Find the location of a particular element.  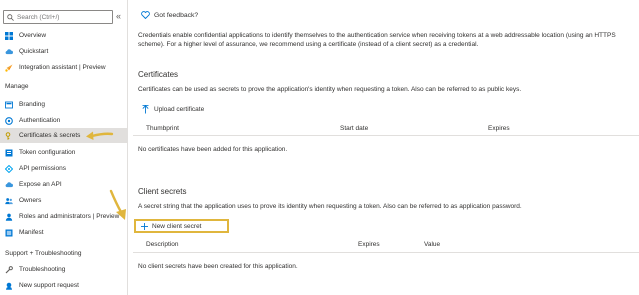

sidebar-item-branding: Branding is located at coordinates (63, 104).